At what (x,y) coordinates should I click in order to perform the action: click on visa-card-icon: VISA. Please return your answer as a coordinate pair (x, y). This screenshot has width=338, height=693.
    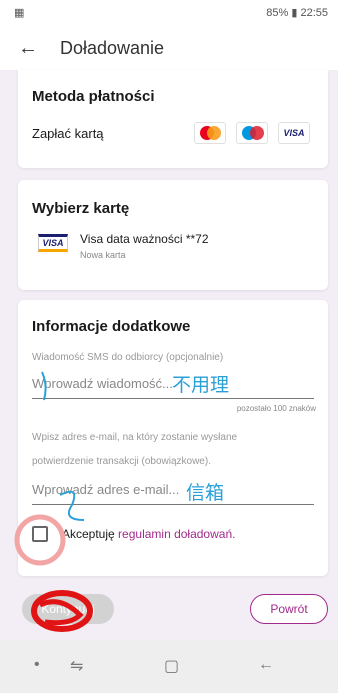
    Looking at the image, I should click on (53, 243).